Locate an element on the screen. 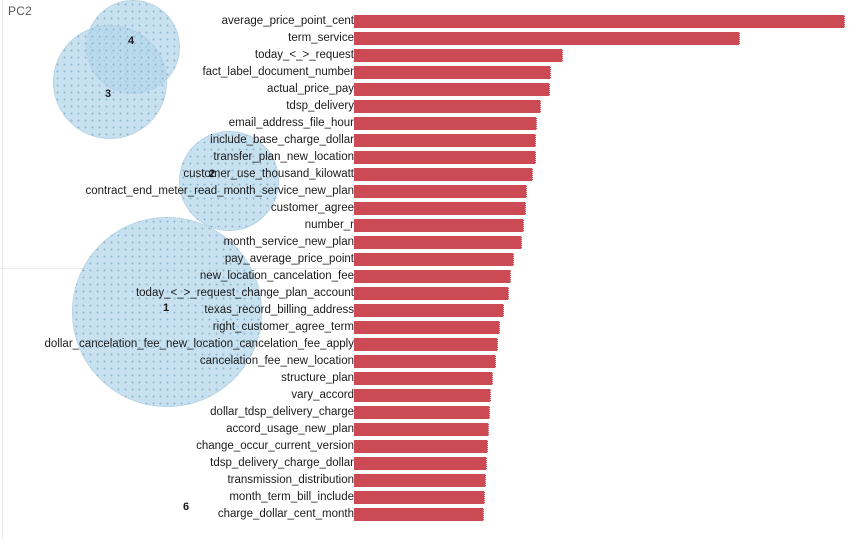  bubble-label-1: 1 is located at coordinates (166, 308).